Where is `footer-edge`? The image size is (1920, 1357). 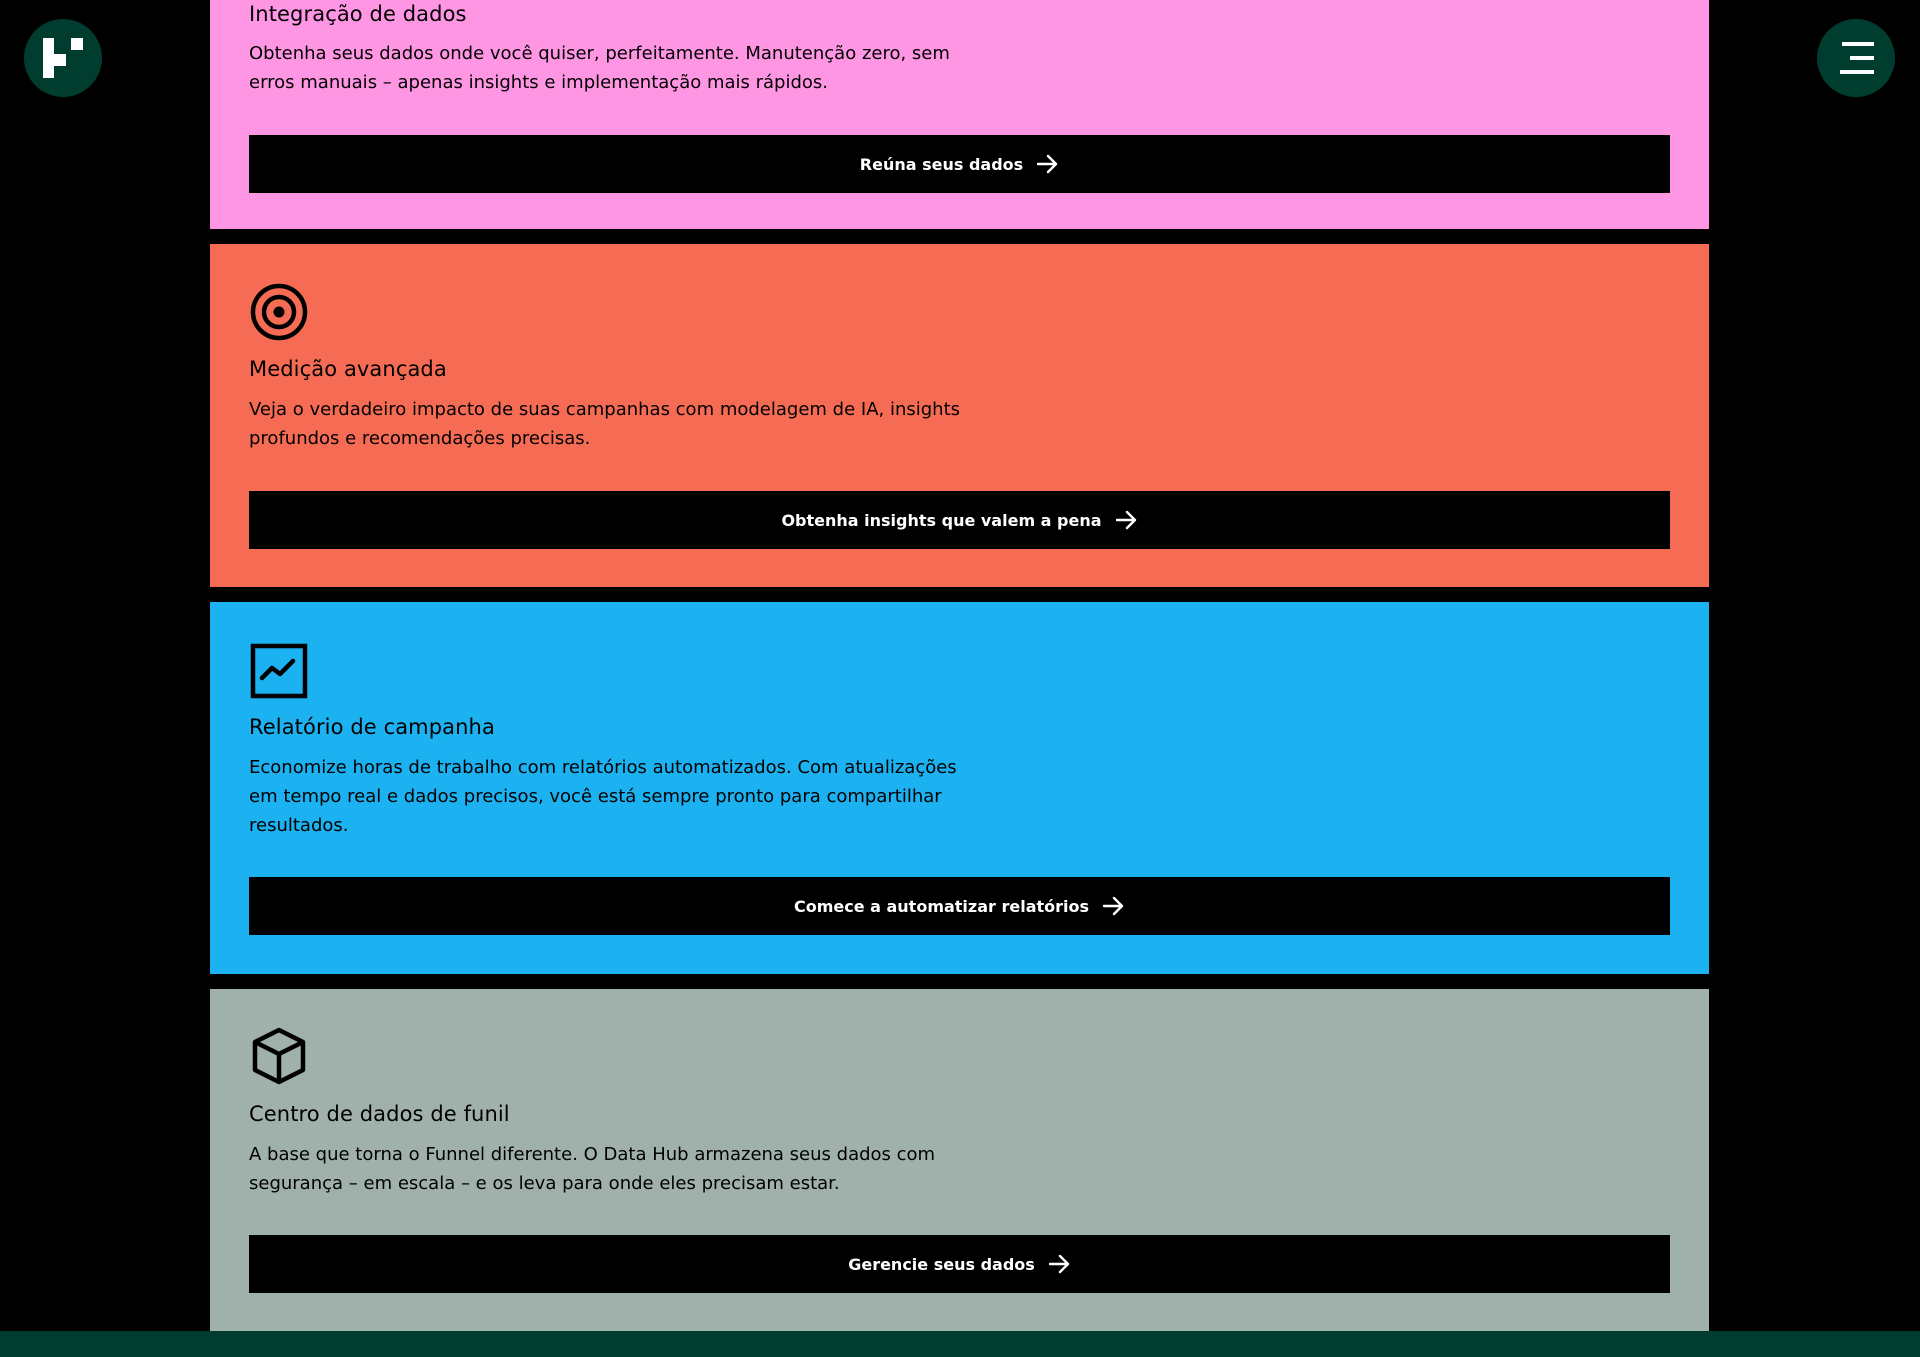
footer-edge is located at coordinates (960, 1344).